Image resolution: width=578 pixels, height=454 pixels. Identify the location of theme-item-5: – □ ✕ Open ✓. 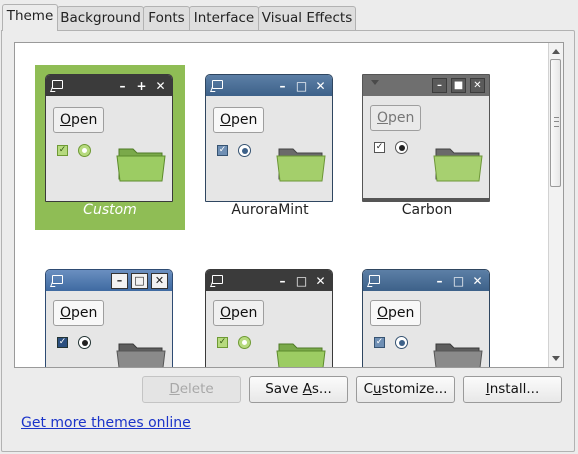
(270, 316).